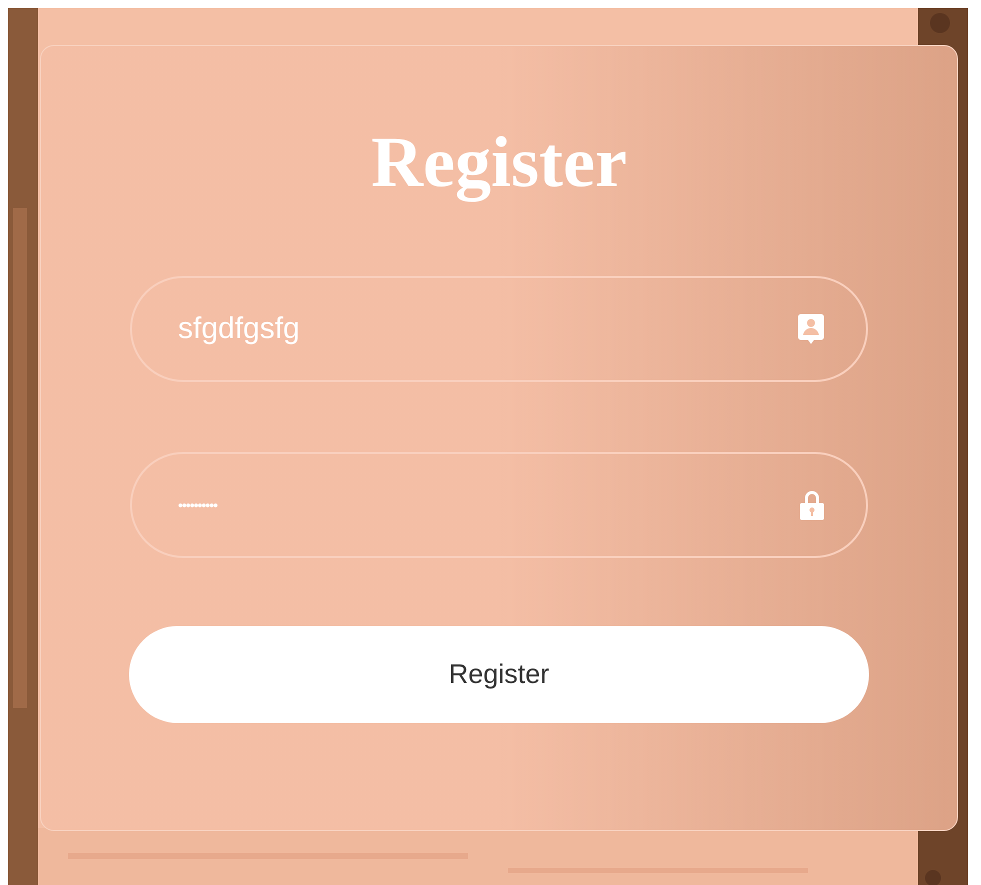 Image resolution: width=981 pixels, height=885 pixels. I want to click on password-field: ••••••••••, so click(499, 505).